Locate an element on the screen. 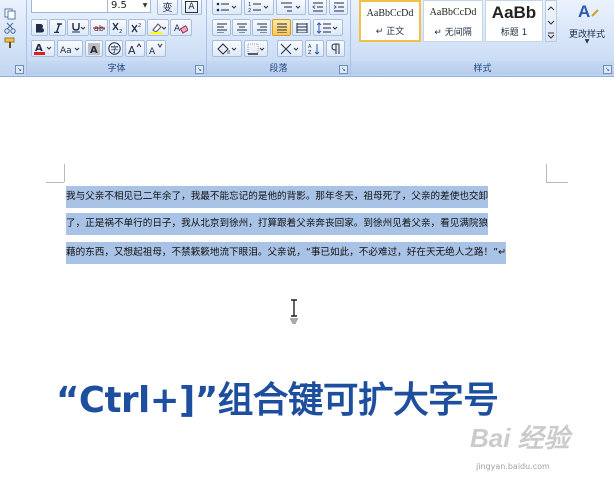 The height and width of the screenshot is (477, 614). underline-icon is located at coordinates (78, 28).